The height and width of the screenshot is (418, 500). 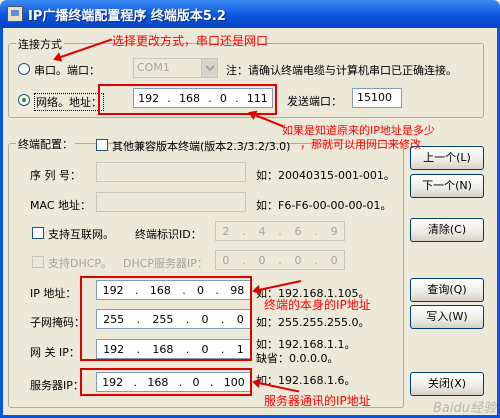 What do you see at coordinates (24, 100) in the screenshot?
I see `network-radio` at bounding box center [24, 100].